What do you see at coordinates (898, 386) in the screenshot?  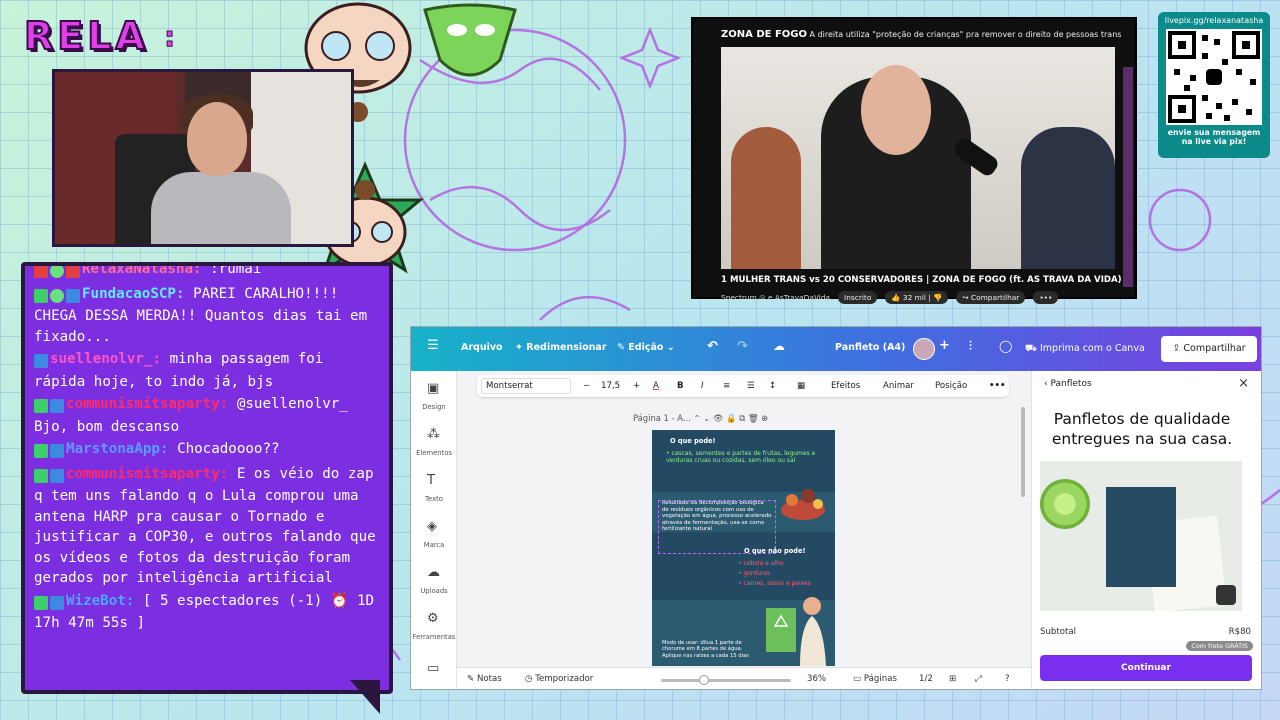 I see `animate-button: Animar` at bounding box center [898, 386].